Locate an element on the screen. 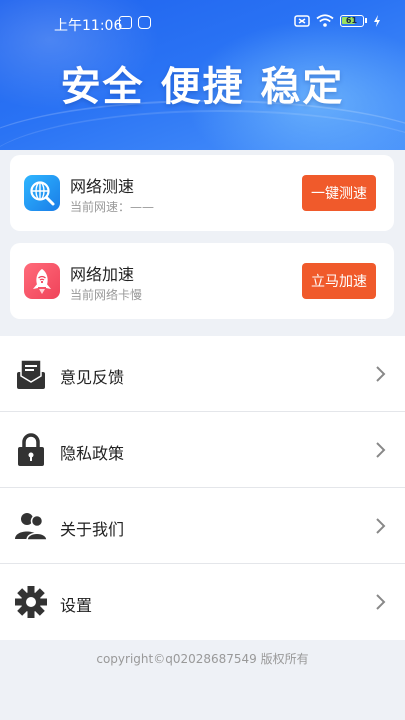 Image resolution: width=405 pixels, height=720 pixels. charging-icon is located at coordinates (377, 20).